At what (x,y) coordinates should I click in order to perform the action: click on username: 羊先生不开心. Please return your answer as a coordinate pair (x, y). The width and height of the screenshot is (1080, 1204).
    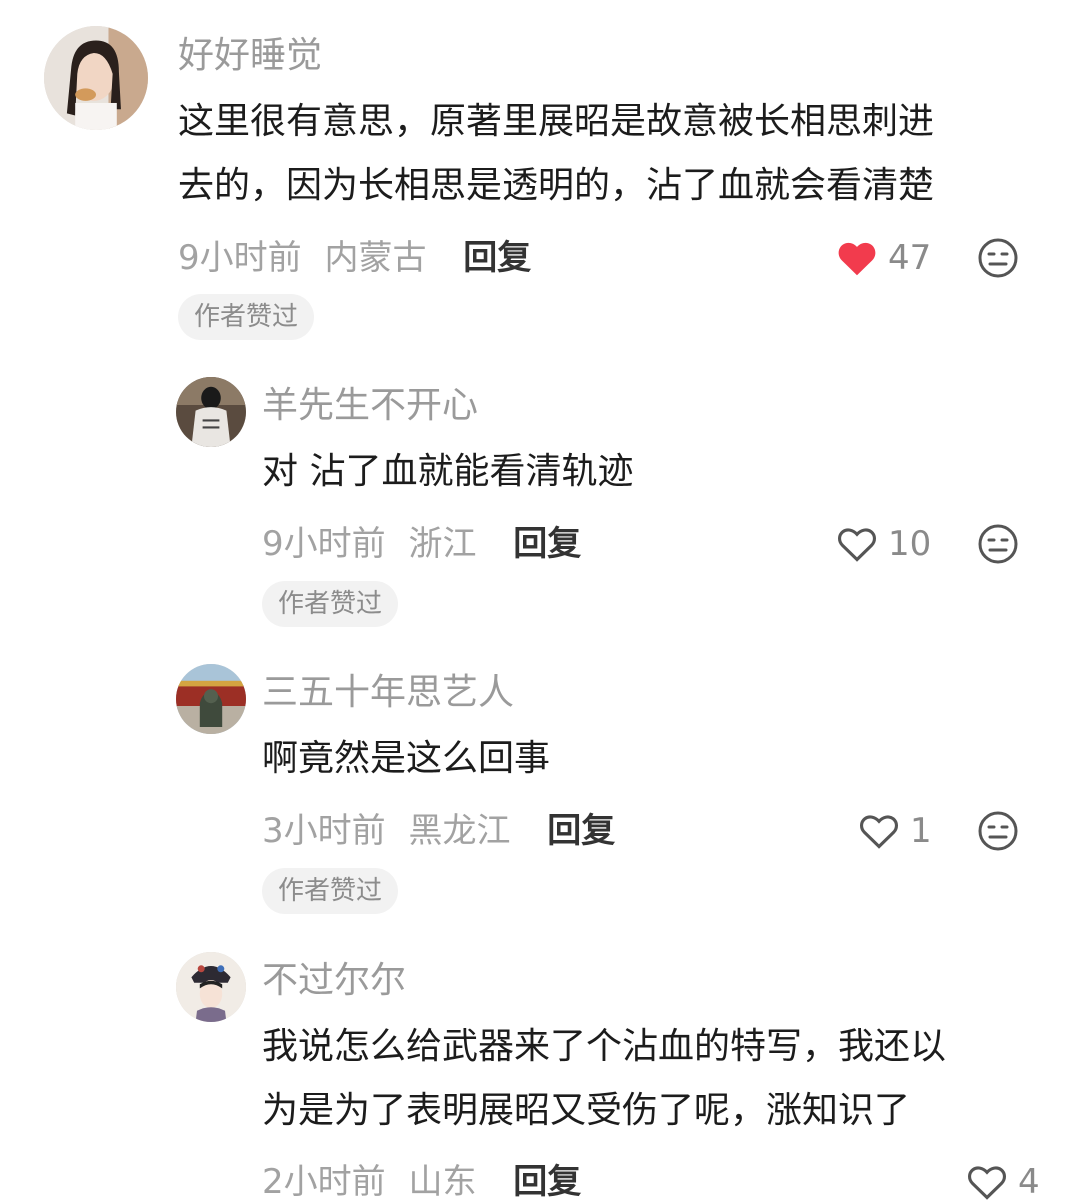
    Looking at the image, I should click on (370, 406).